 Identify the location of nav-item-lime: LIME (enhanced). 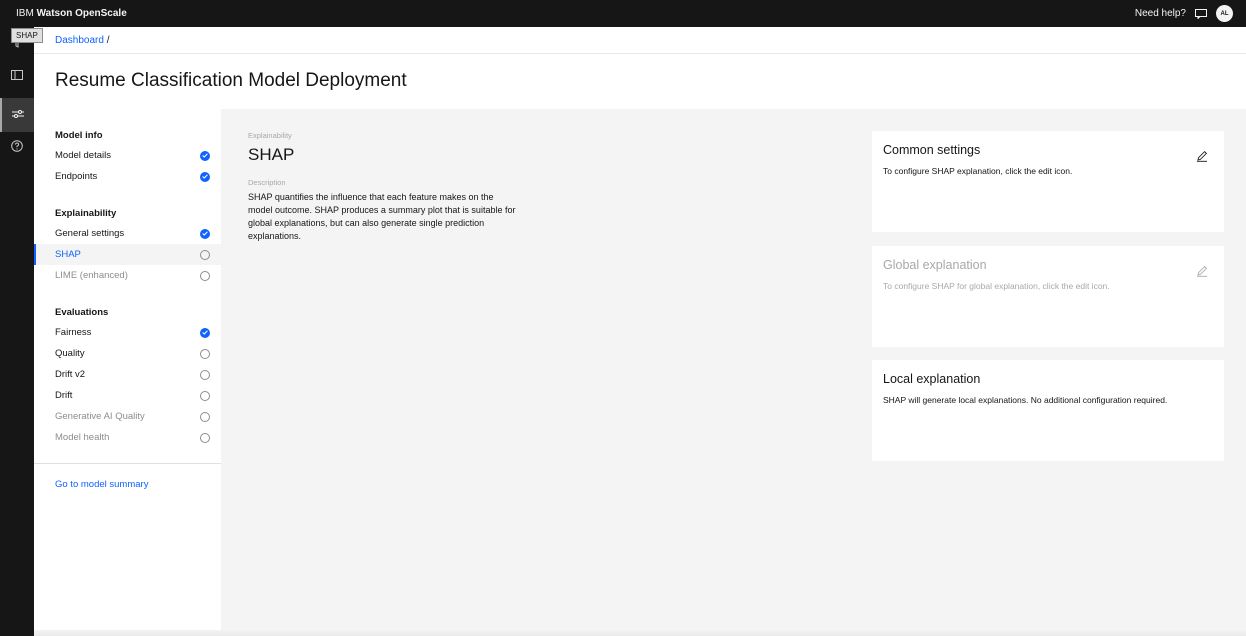
(127, 275).